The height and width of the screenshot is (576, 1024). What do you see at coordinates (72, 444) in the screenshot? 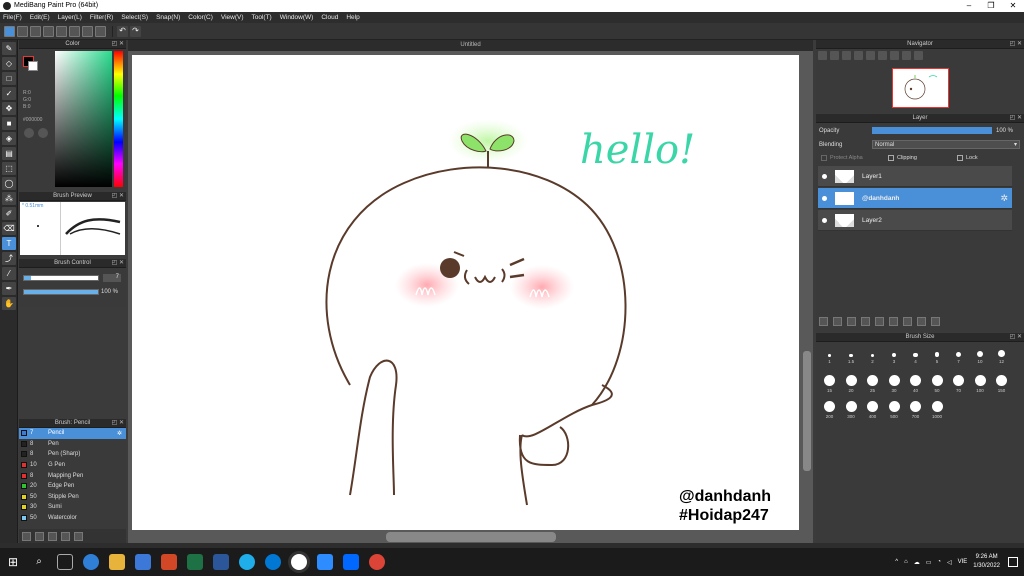
I see `brush-list-item: 8 Pen` at bounding box center [72, 444].